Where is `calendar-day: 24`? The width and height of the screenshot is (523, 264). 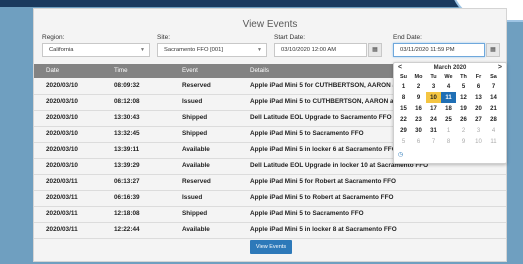
calendar-day: 24 is located at coordinates (433, 119).